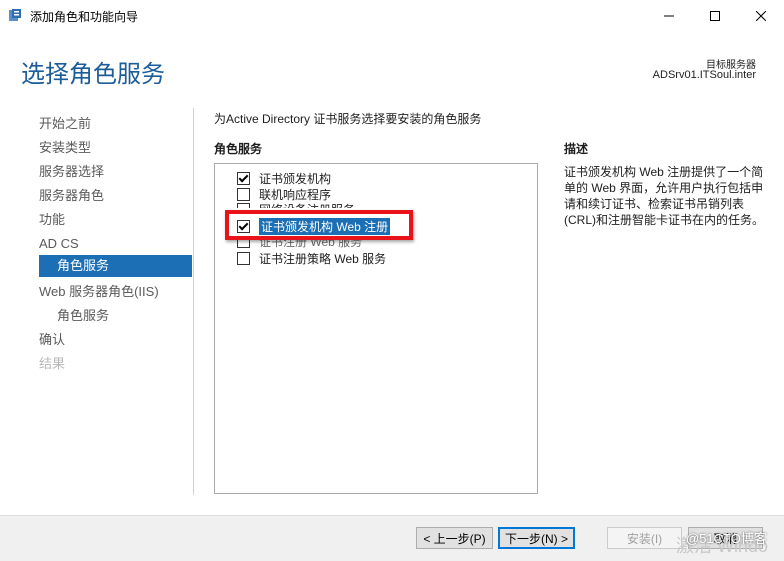  Describe the element at coordinates (115, 266) in the screenshot. I see `nav-item-role-services-active: 角色服务` at that location.